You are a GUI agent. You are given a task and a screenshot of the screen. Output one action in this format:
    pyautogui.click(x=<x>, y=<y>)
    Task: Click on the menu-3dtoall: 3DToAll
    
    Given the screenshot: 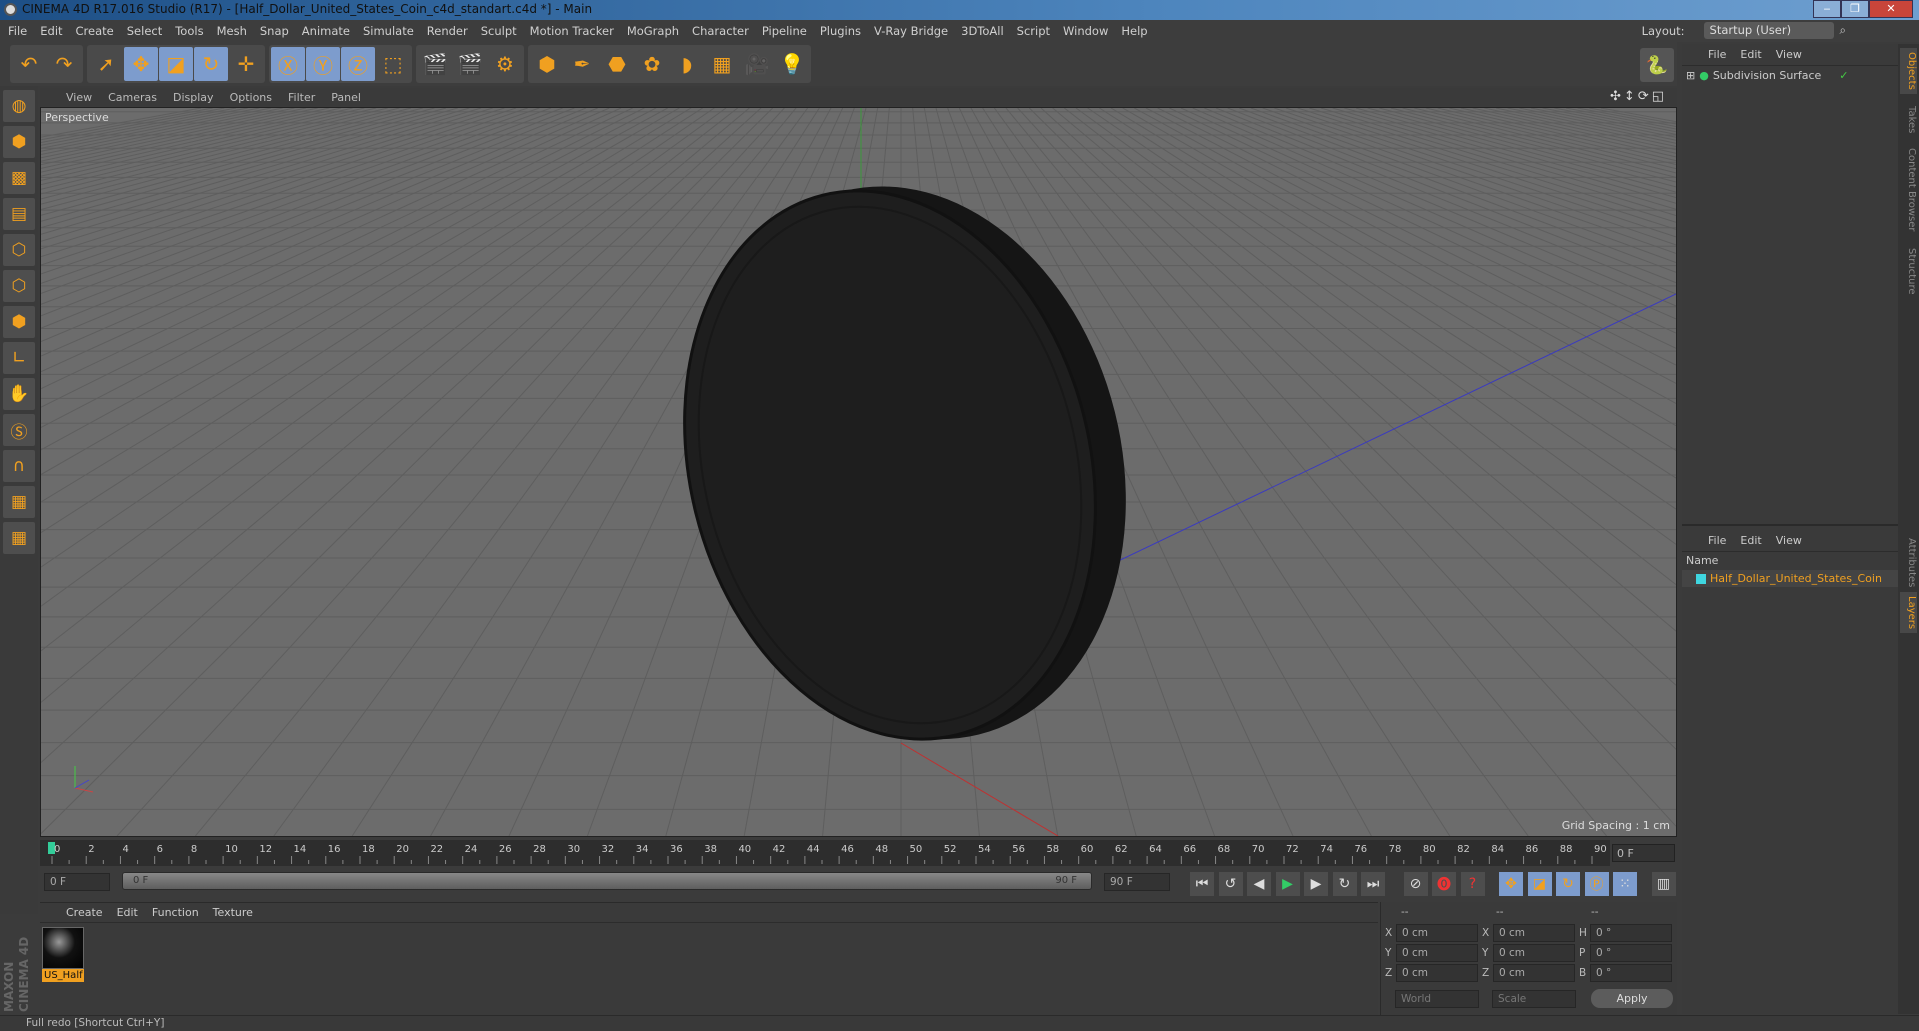 What is the action you would take?
    pyautogui.click(x=982, y=31)
    